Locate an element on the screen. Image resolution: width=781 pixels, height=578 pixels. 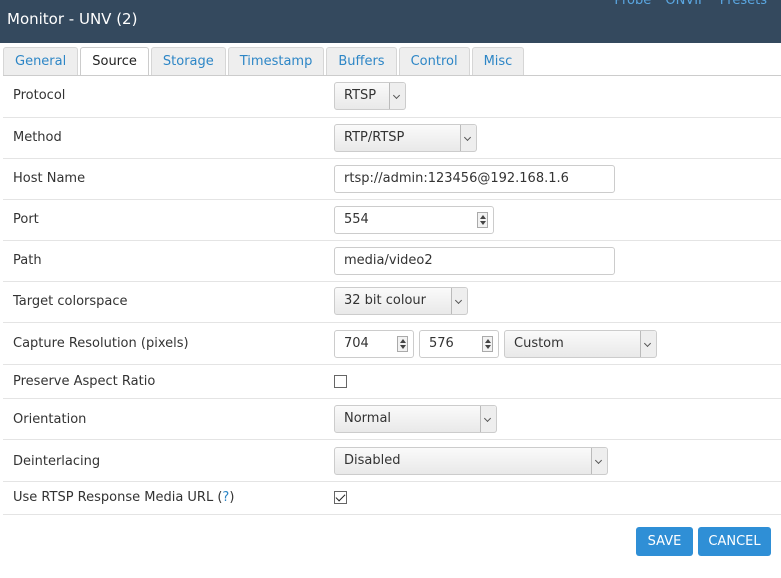
capture-resolution-preset-select: Custom is located at coordinates (580, 344).